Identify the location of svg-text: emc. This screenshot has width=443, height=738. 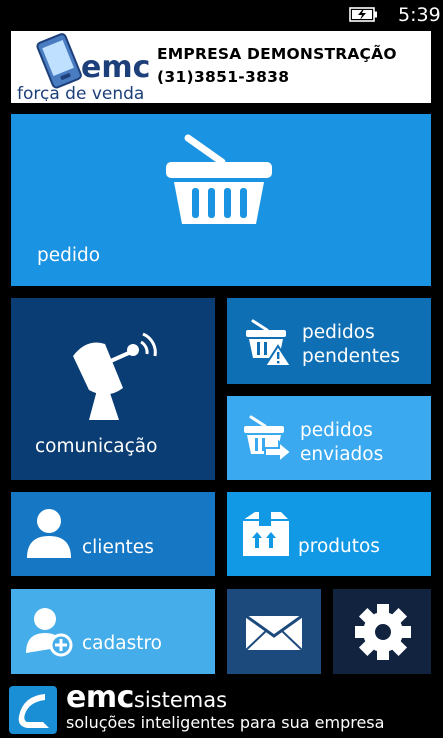
(115, 67).